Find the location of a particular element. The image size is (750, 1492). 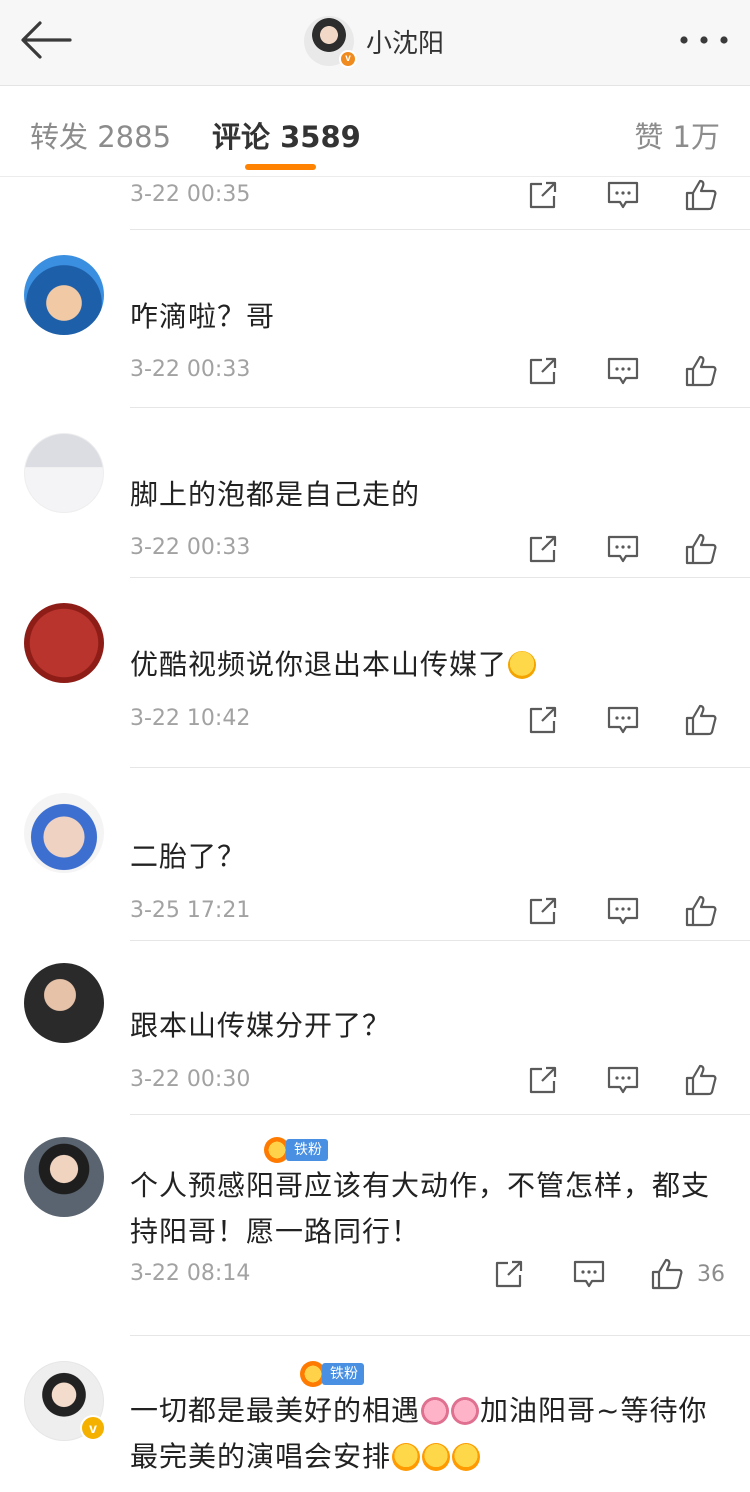

comment-time: 3-22 00:30 is located at coordinates (190, 1079).